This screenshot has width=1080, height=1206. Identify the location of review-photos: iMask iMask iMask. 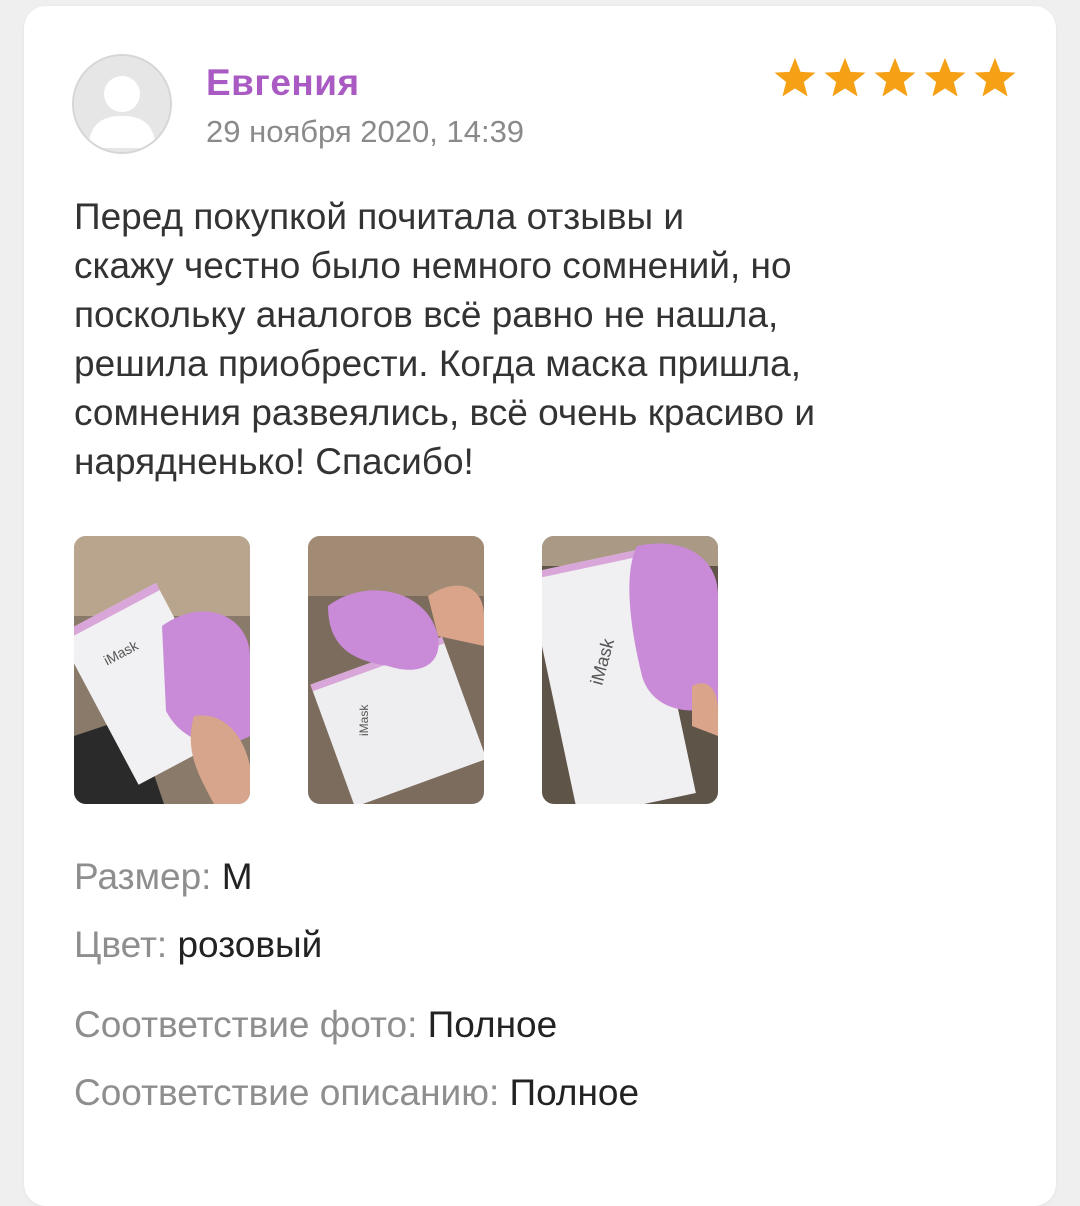
(396, 670).